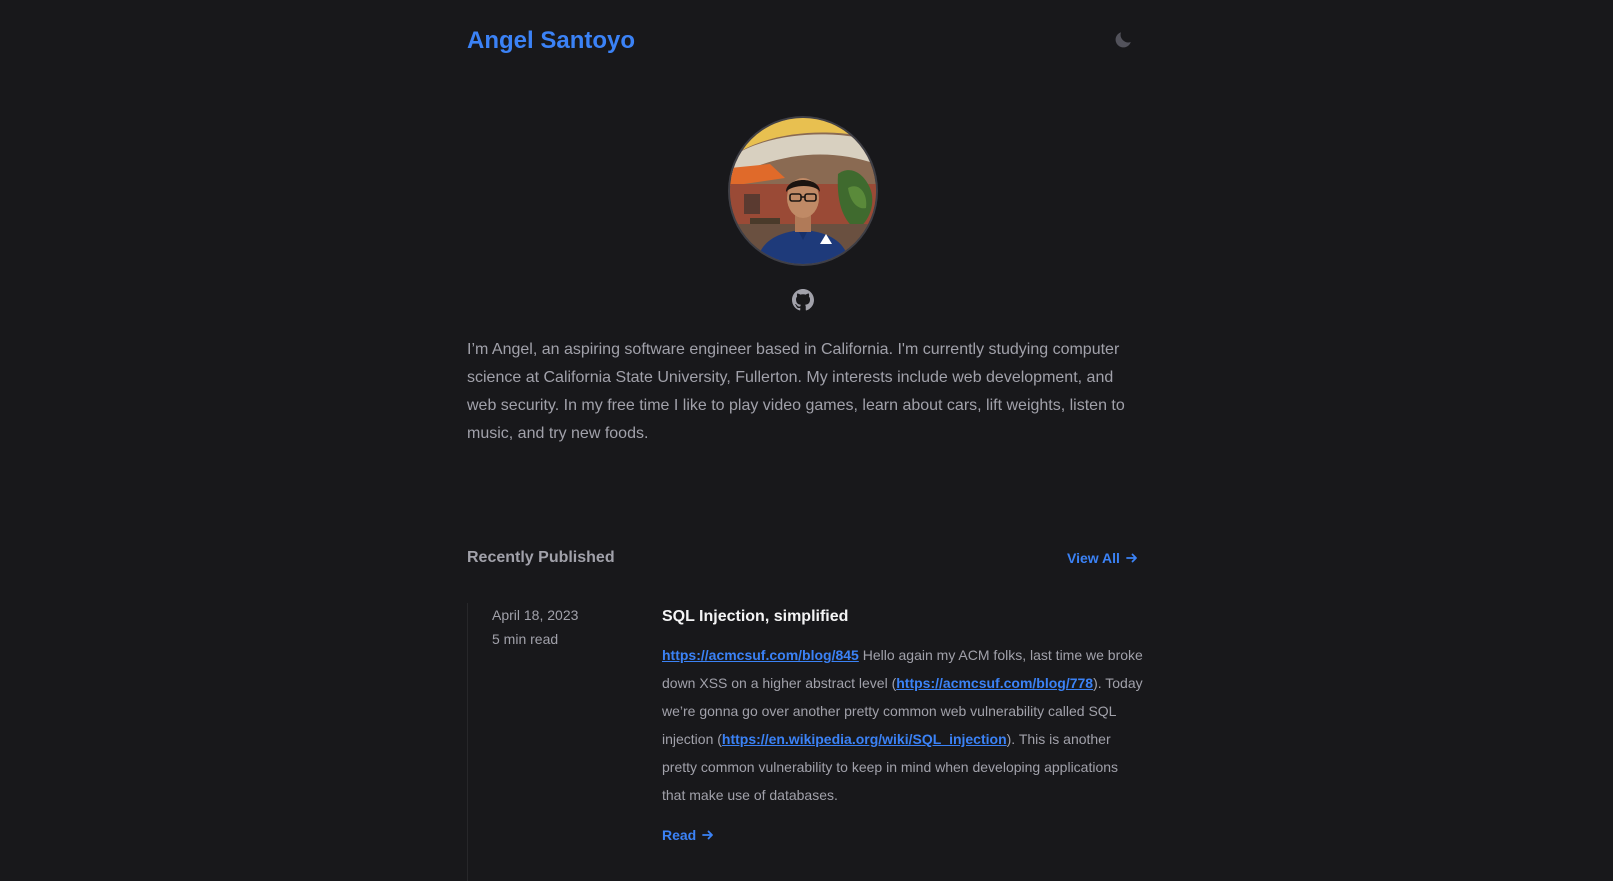 The height and width of the screenshot is (881, 1613). Describe the element at coordinates (551, 41) in the screenshot. I see `site-title-link: Angel Santoyo` at that location.